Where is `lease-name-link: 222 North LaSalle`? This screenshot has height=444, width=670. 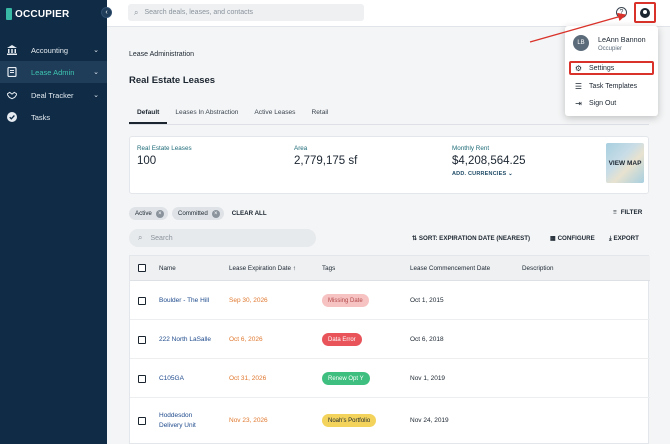 lease-name-link: 222 North LaSalle is located at coordinates (185, 339).